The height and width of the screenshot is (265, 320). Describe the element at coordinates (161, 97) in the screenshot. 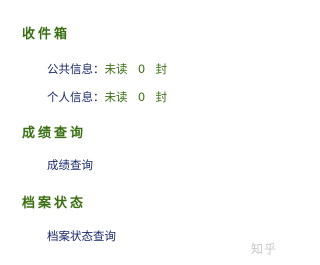

I see `personal-message-unit: 封` at that location.